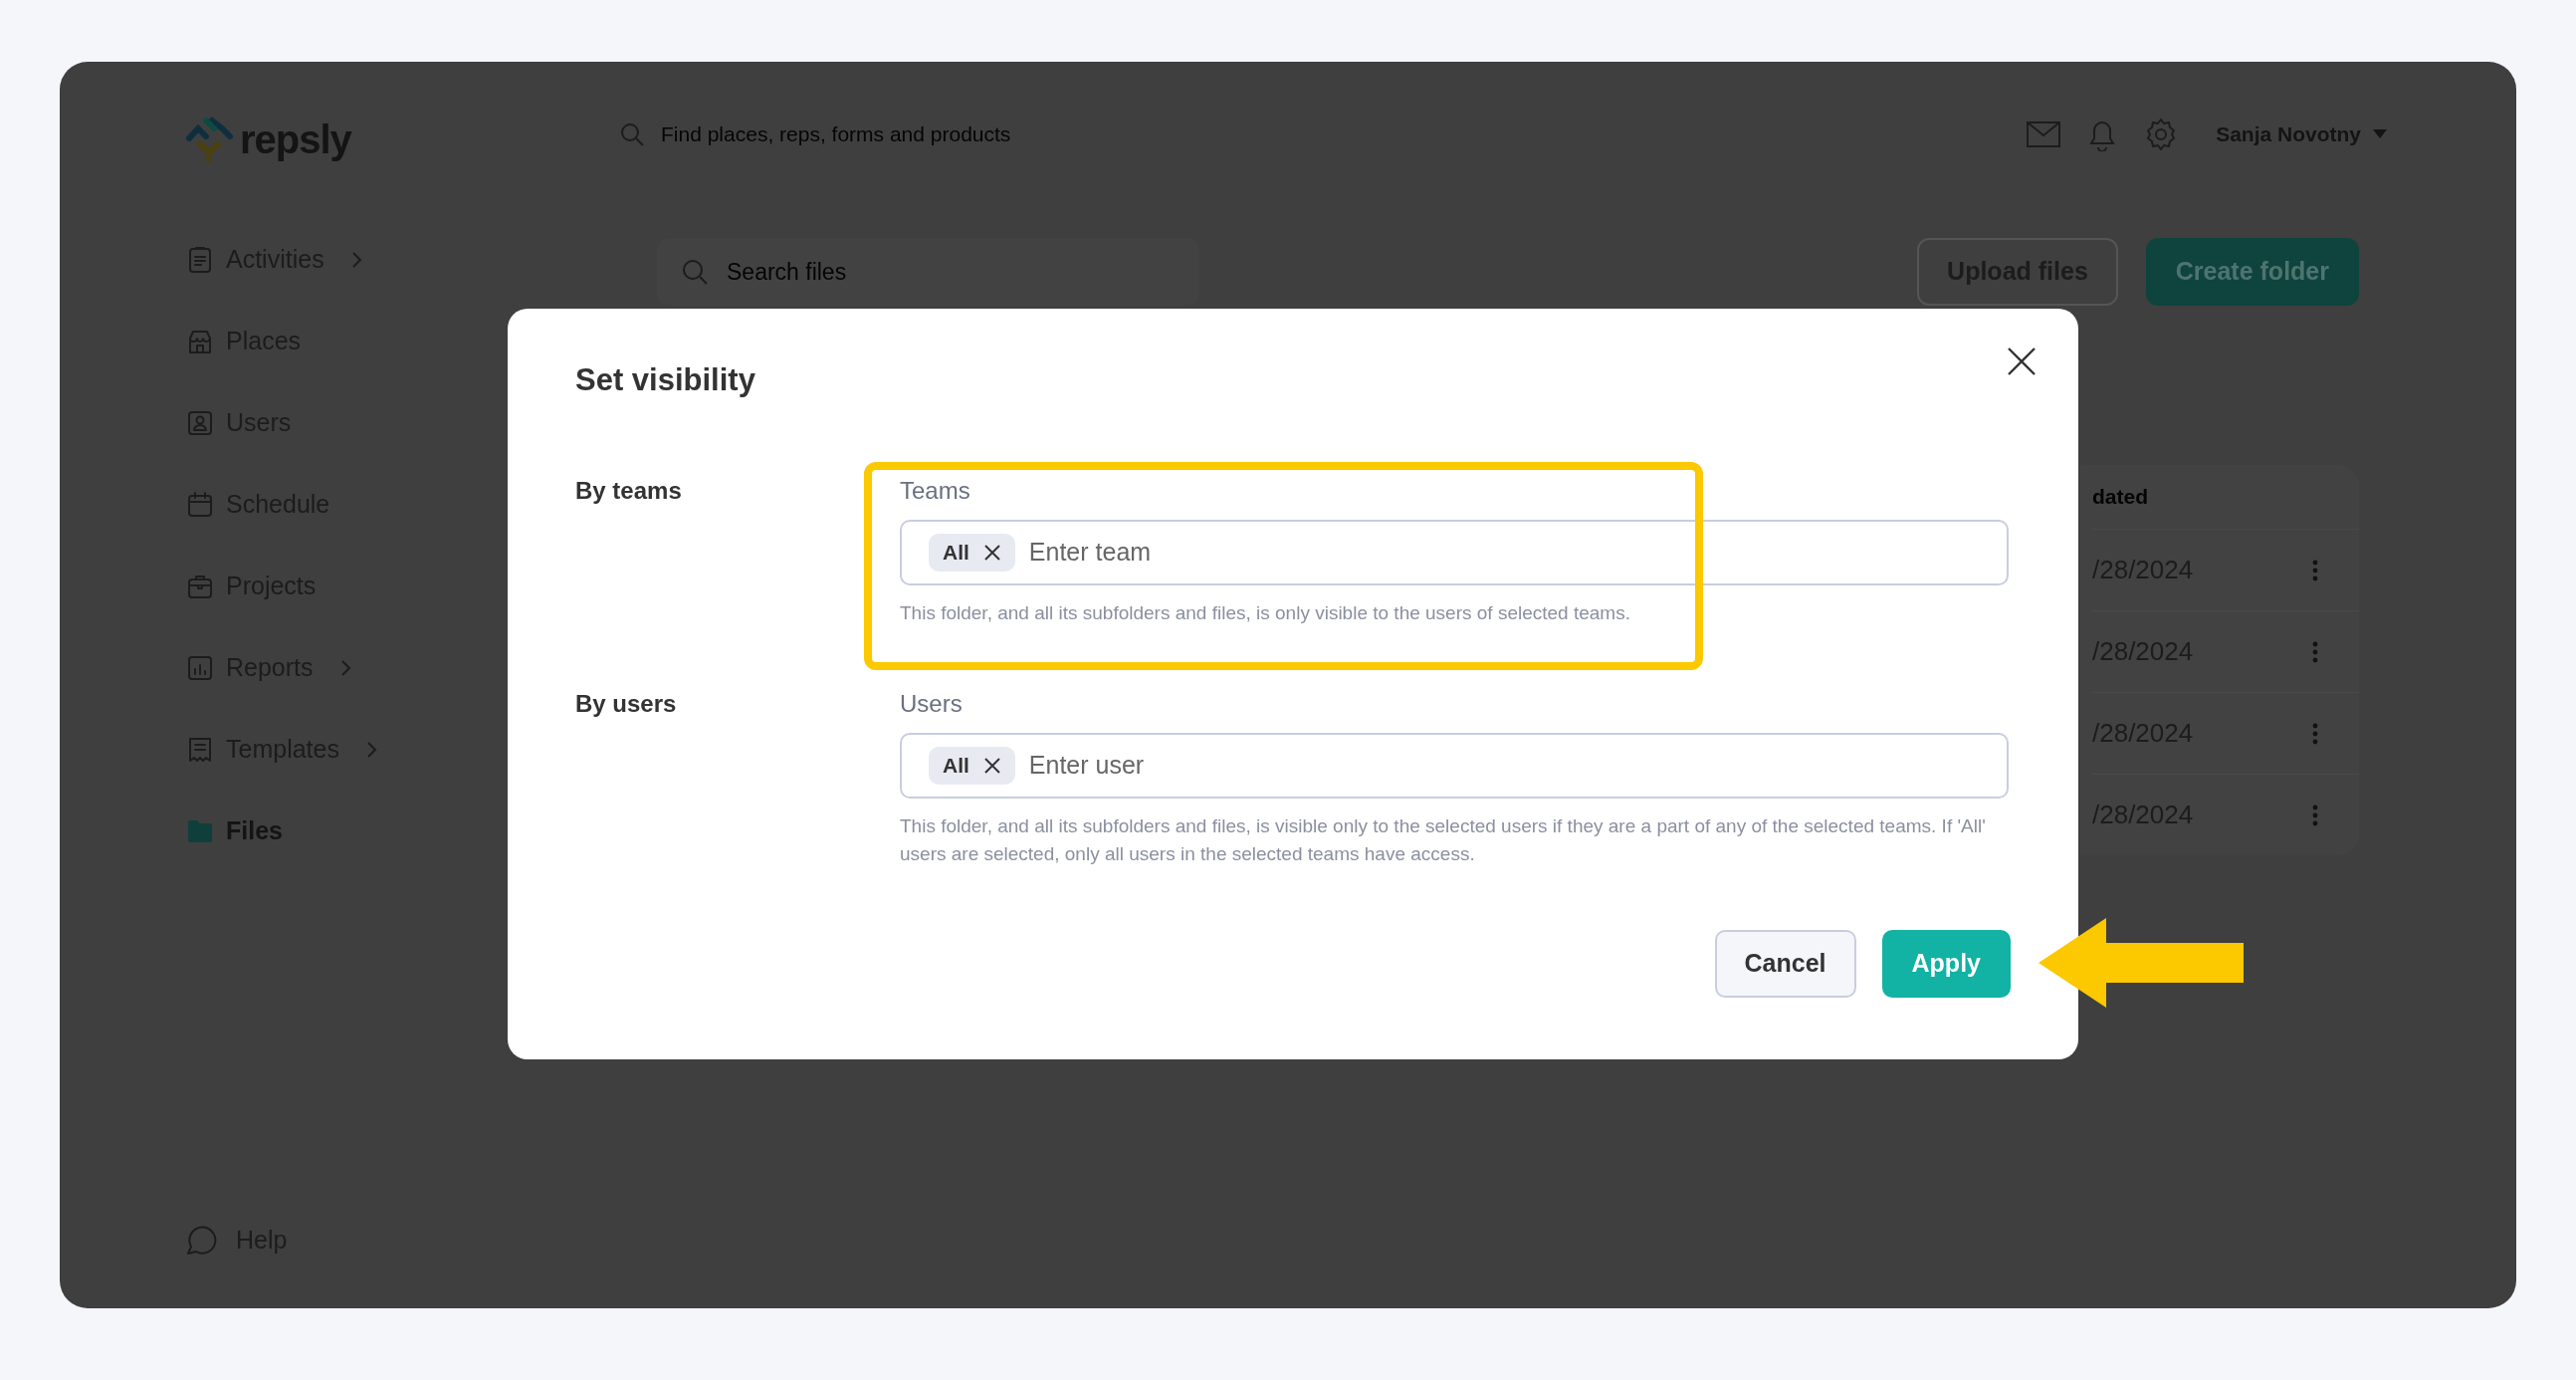 The image size is (2576, 1380). What do you see at coordinates (1946, 964) in the screenshot?
I see `apply-button: Apply` at bounding box center [1946, 964].